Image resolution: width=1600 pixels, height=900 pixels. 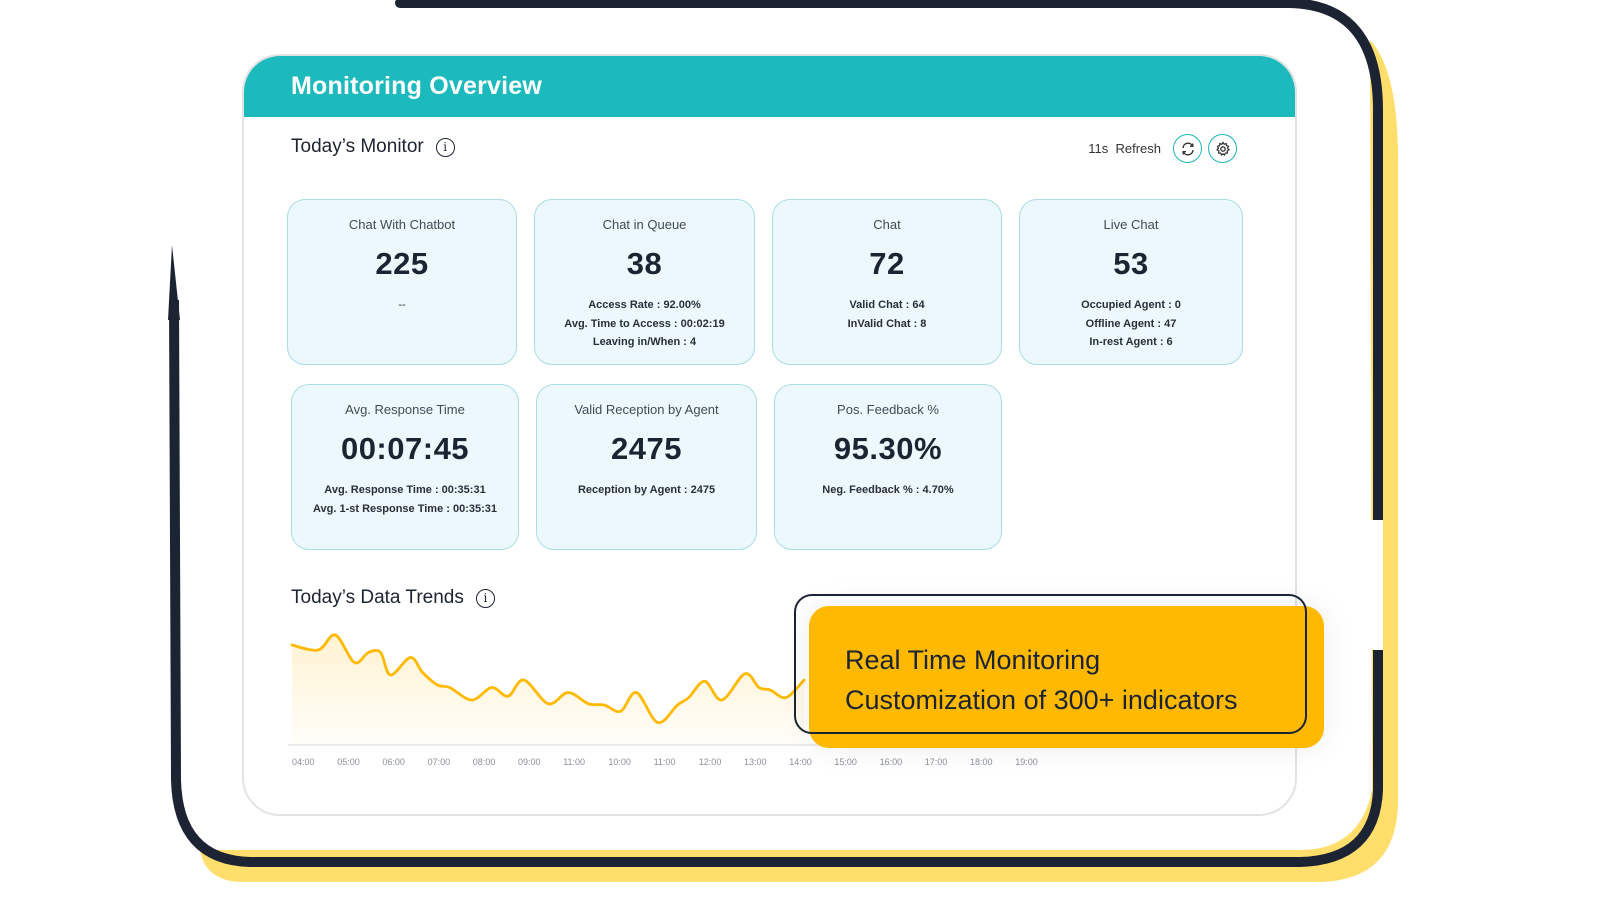 What do you see at coordinates (888, 409) in the screenshot?
I see `card-label: Pos. Feedback %` at bounding box center [888, 409].